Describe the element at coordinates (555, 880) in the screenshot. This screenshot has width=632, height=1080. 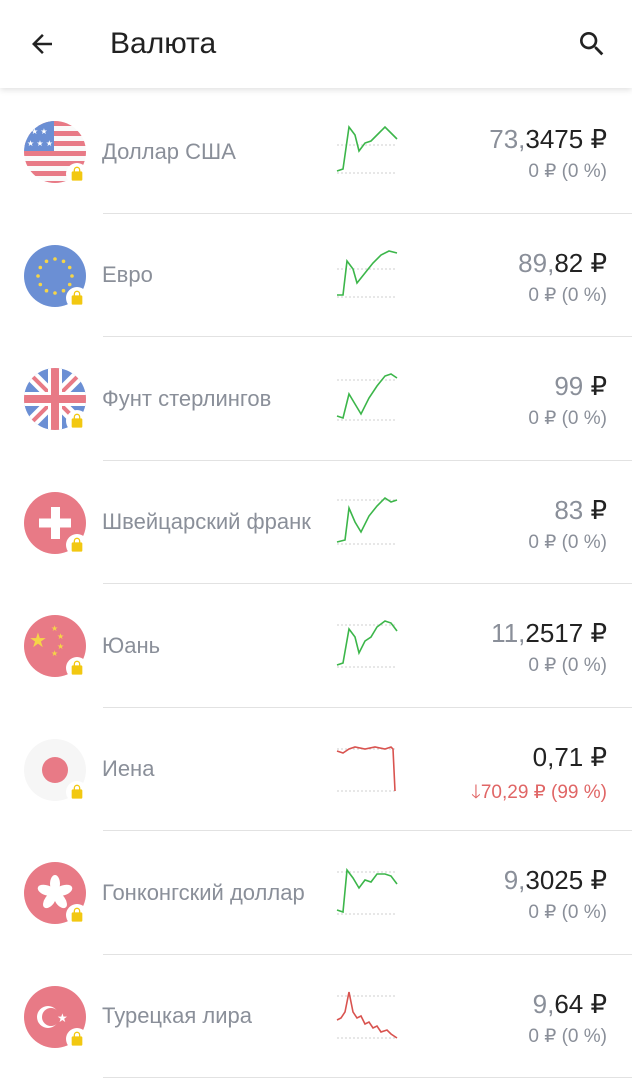
I see `exchange-rate: 9,3025 ₽` at that location.